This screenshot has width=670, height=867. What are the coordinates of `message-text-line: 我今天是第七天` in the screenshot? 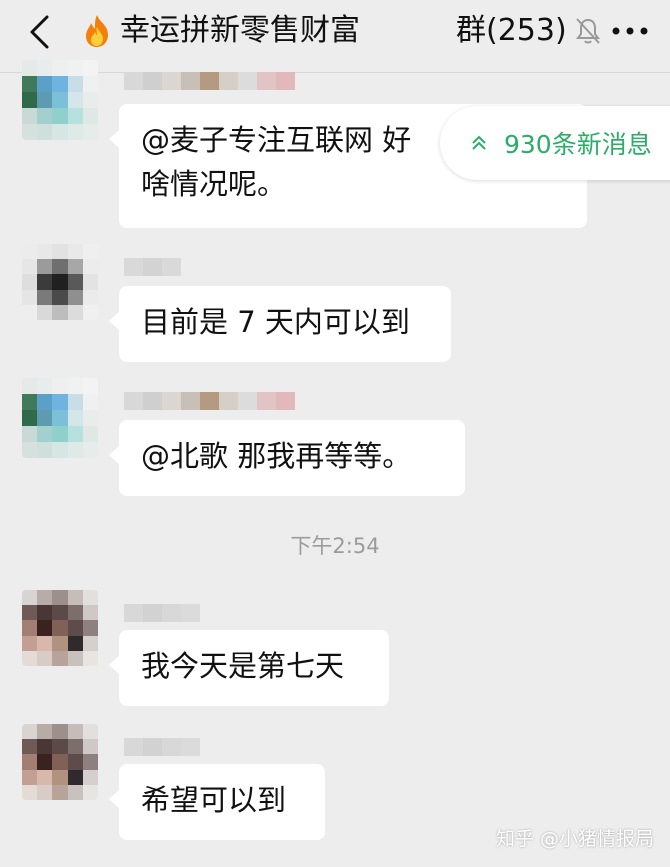 It's located at (243, 666).